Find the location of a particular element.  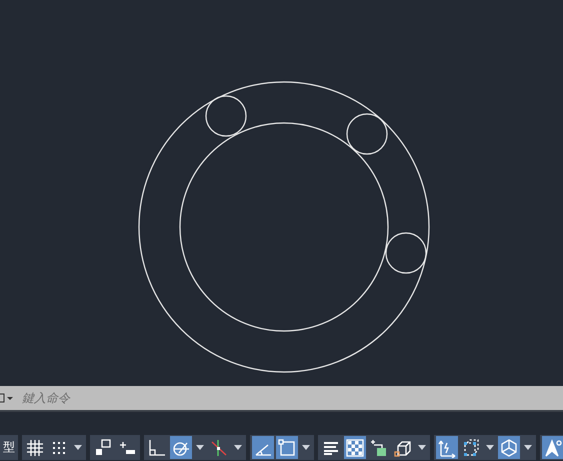

command-input: 鍵入命令 is located at coordinates (122, 398).